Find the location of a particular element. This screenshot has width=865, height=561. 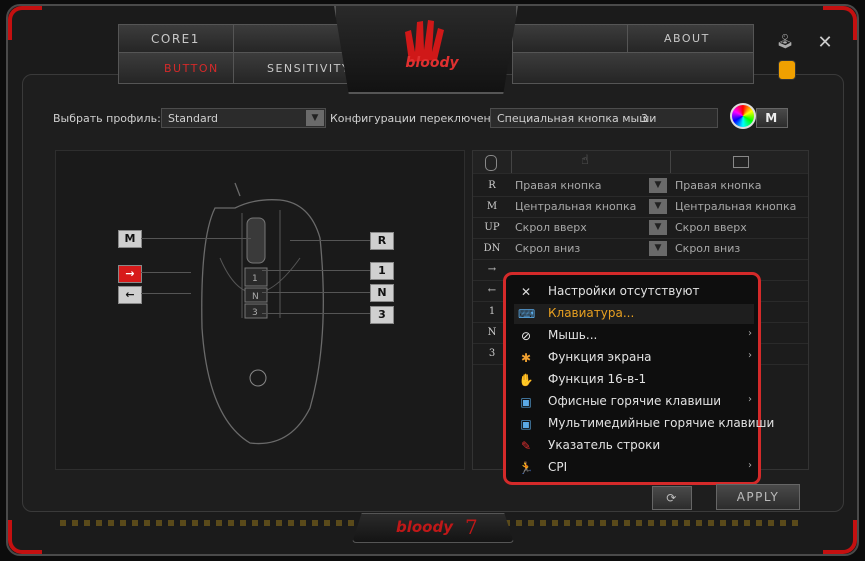

svg-text: 3 is located at coordinates (255, 313).